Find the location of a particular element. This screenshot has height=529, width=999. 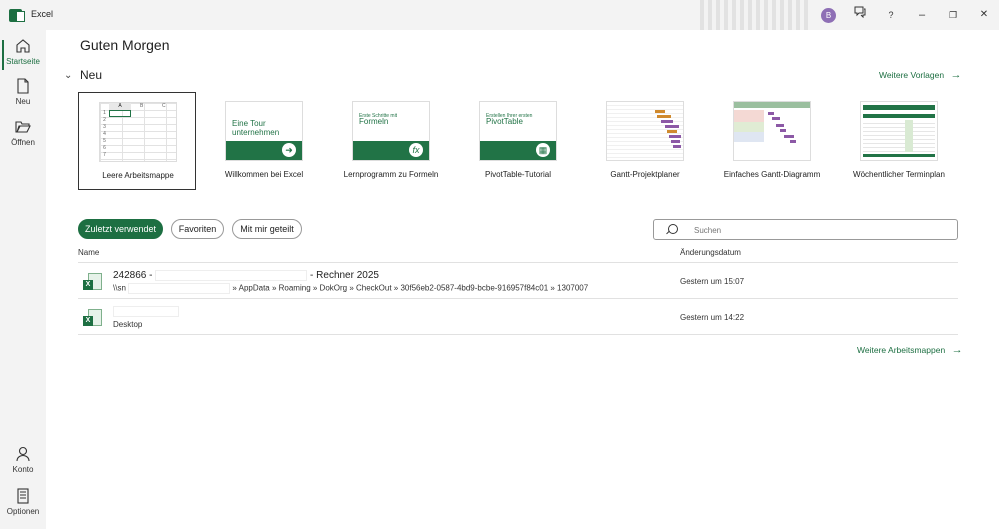

sidebar-item-options: Optionen is located at coordinates (23, 502).